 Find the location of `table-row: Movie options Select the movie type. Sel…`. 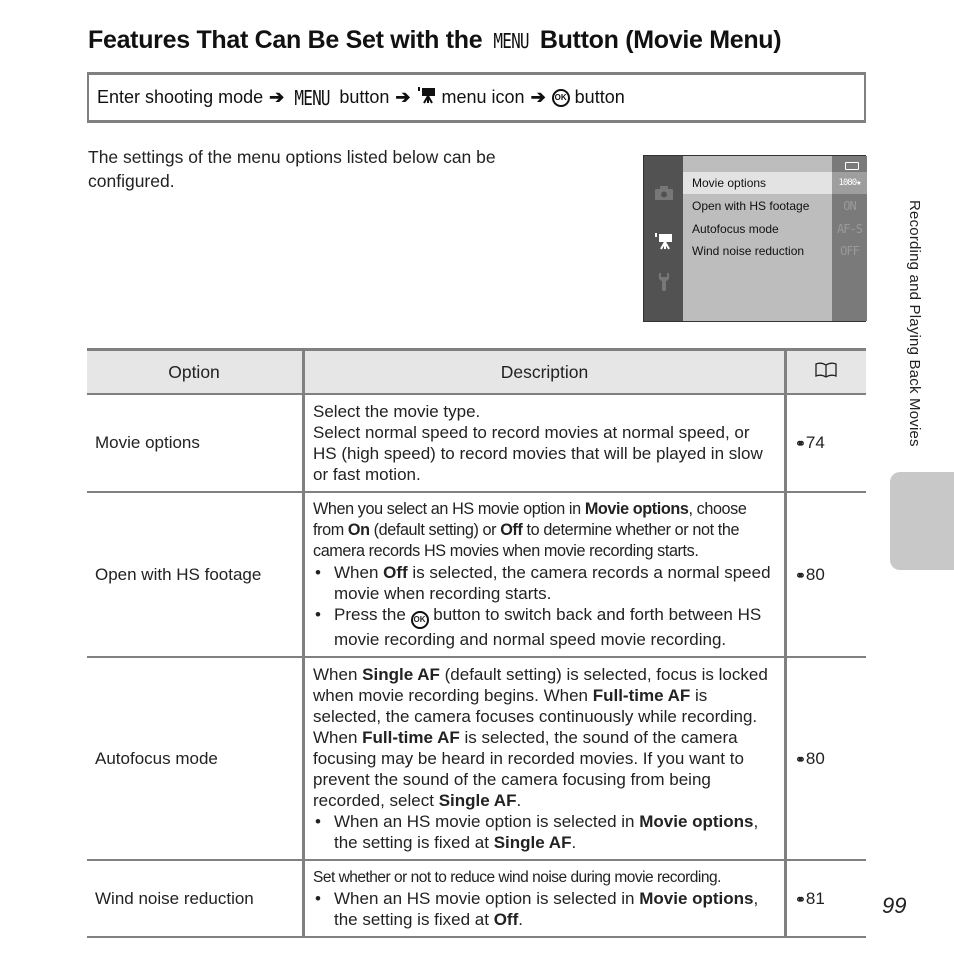

table-row: Movie options Select the movie type. Sel… is located at coordinates (476, 443).